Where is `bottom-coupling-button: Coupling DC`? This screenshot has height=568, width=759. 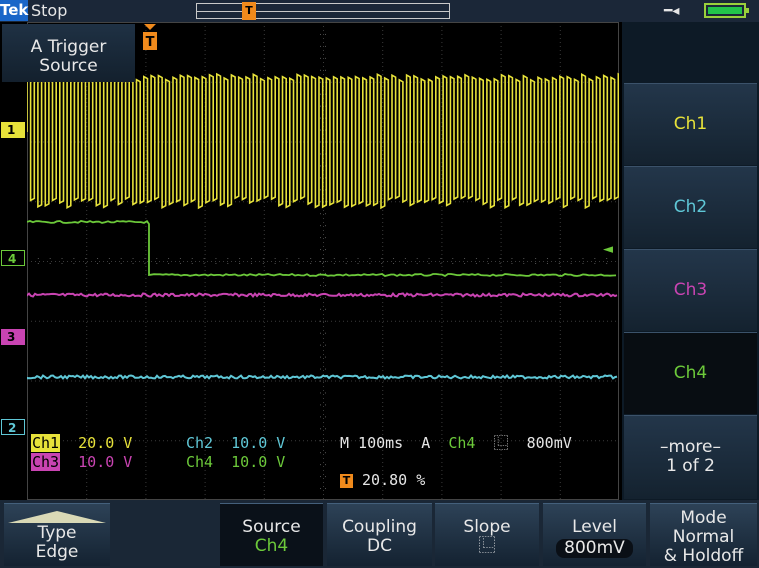 bottom-coupling-button: Coupling DC is located at coordinates (379, 534).